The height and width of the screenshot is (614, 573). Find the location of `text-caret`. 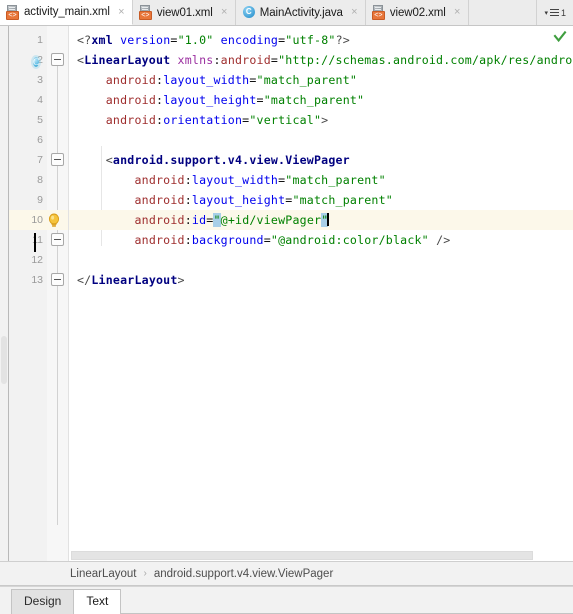

text-caret is located at coordinates (328, 219).